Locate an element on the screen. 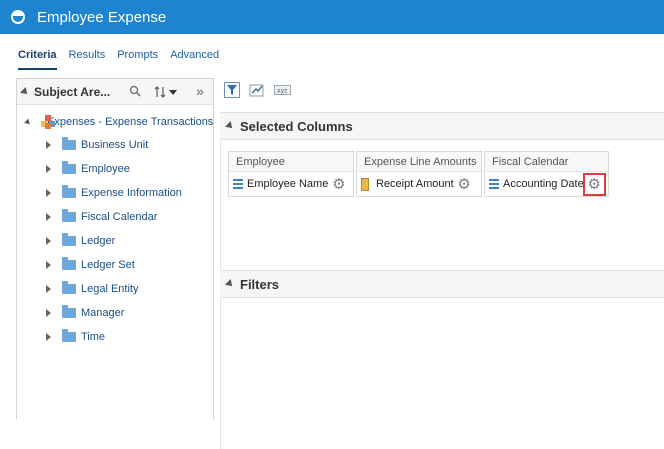  app-titlebar: Employee Expense is located at coordinates (332, 17).